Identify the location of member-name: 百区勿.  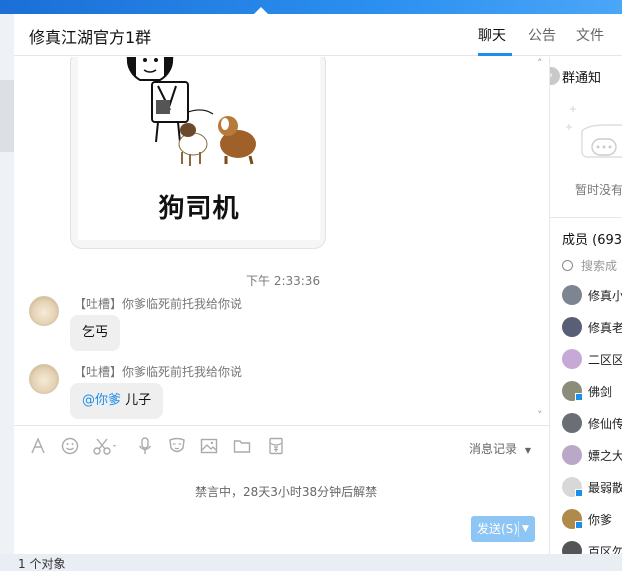
(605, 549).